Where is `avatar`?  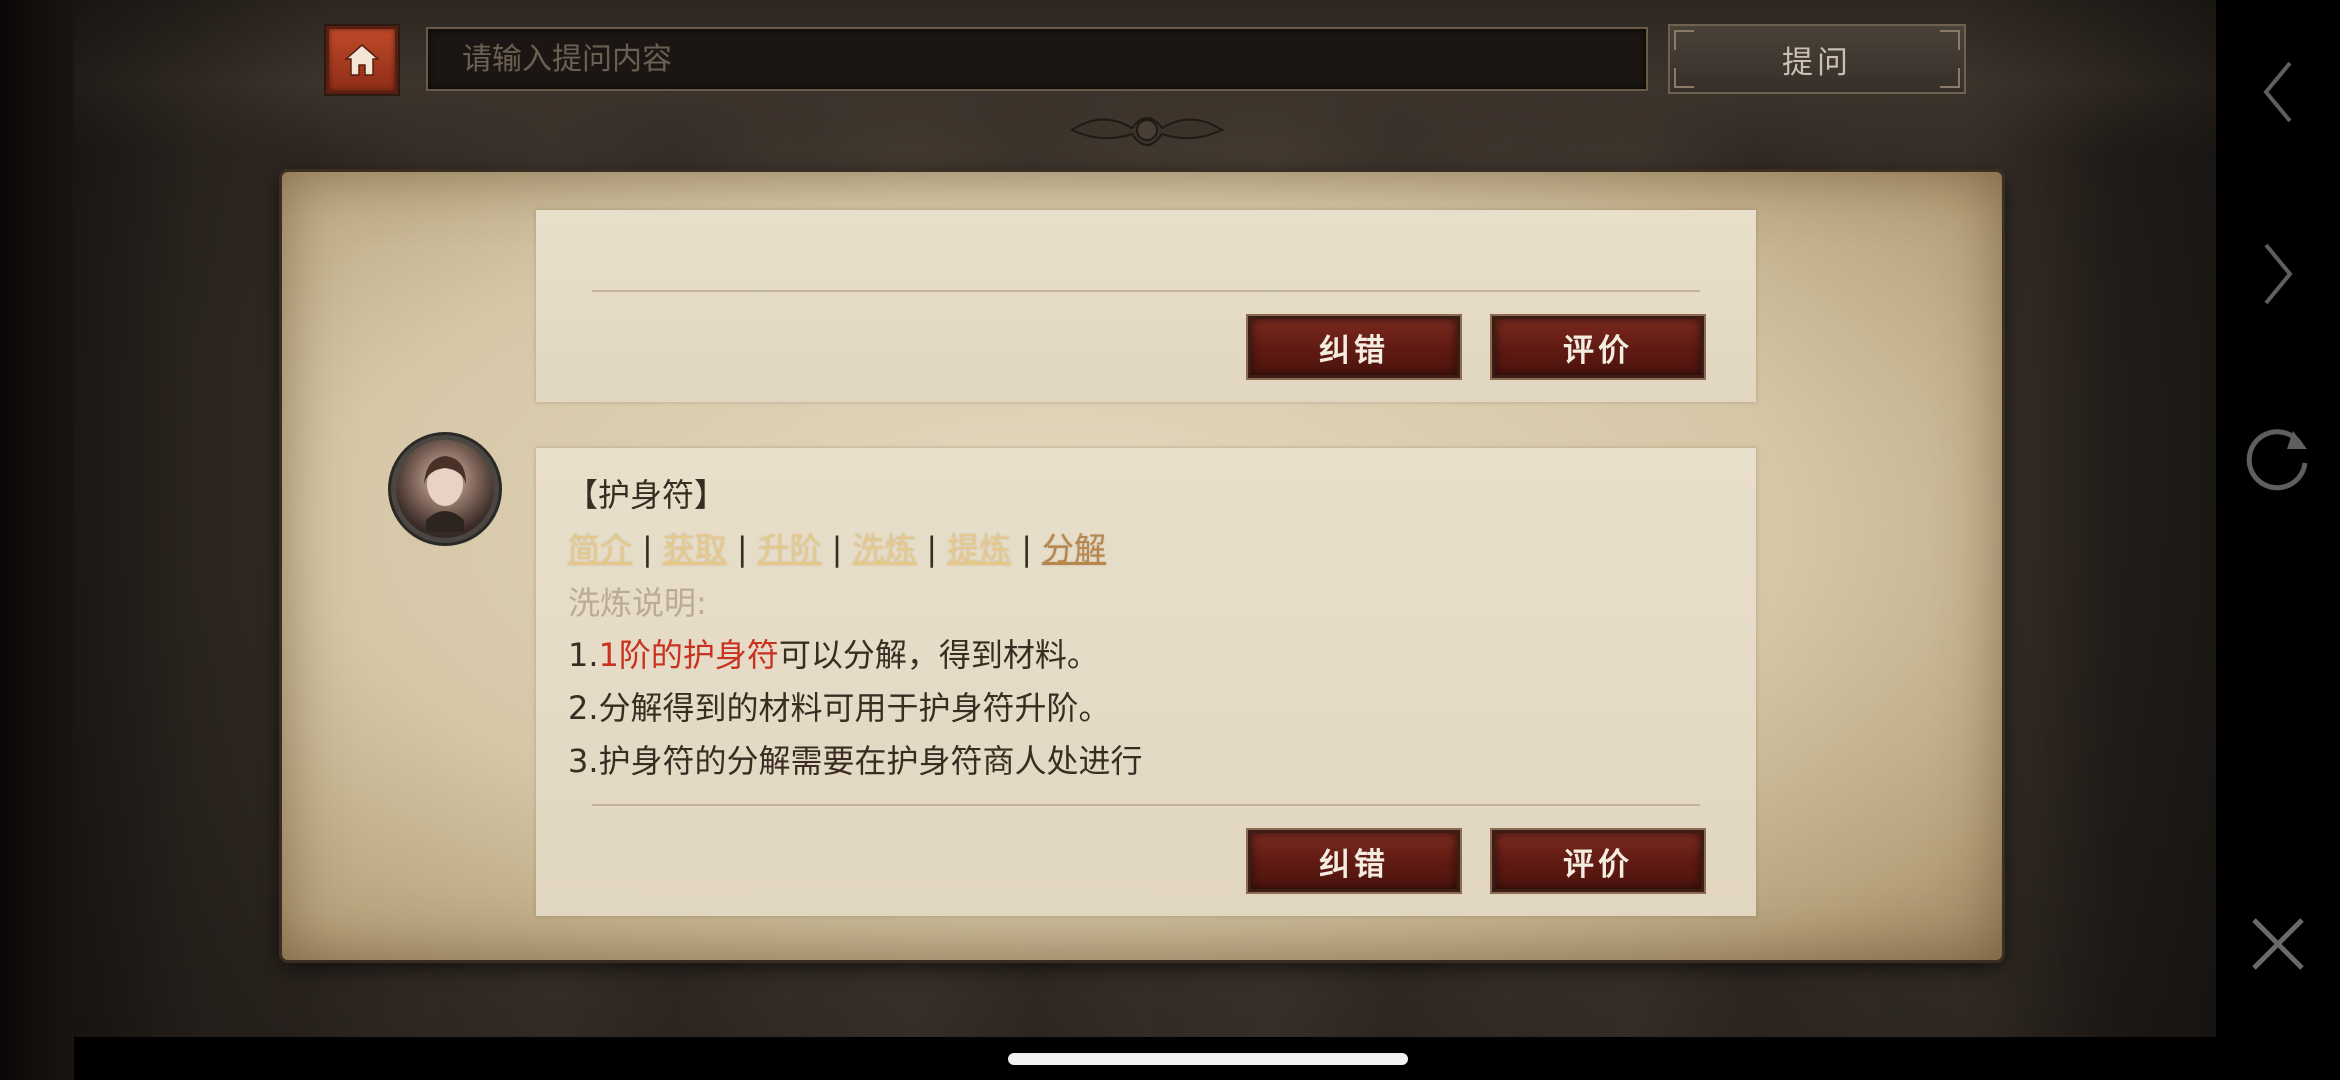 avatar is located at coordinates (445, 489).